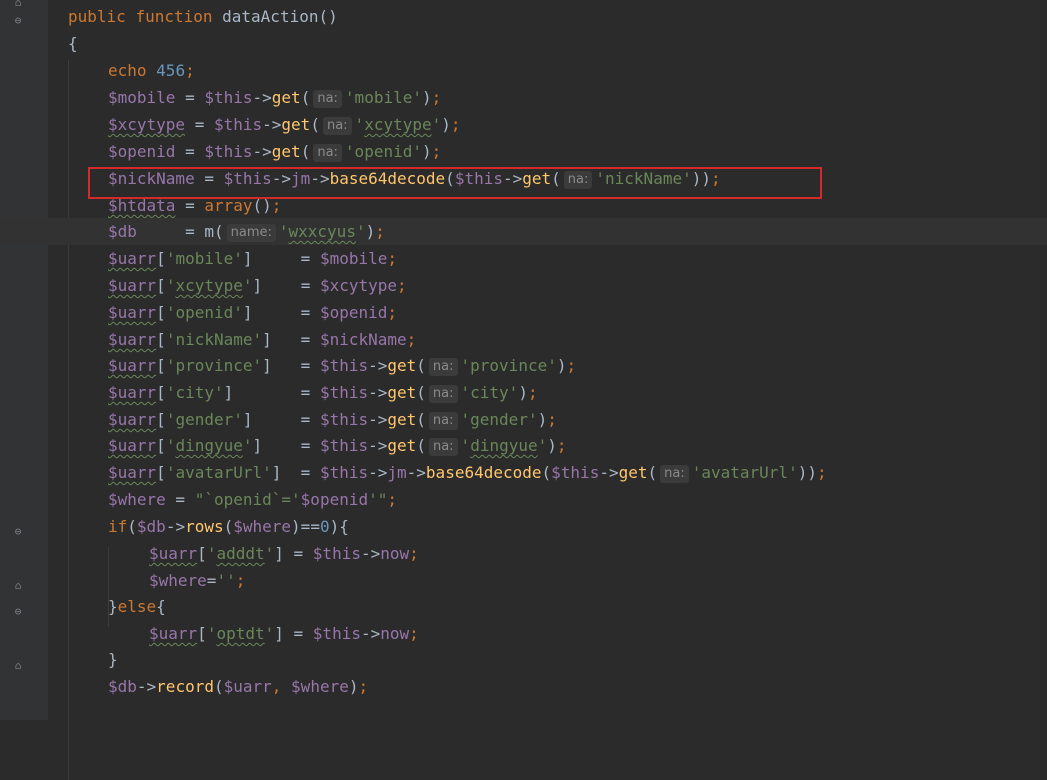 This screenshot has width=1047, height=780. What do you see at coordinates (204, 419) in the screenshot?
I see `code-token: 'gender'` at bounding box center [204, 419].